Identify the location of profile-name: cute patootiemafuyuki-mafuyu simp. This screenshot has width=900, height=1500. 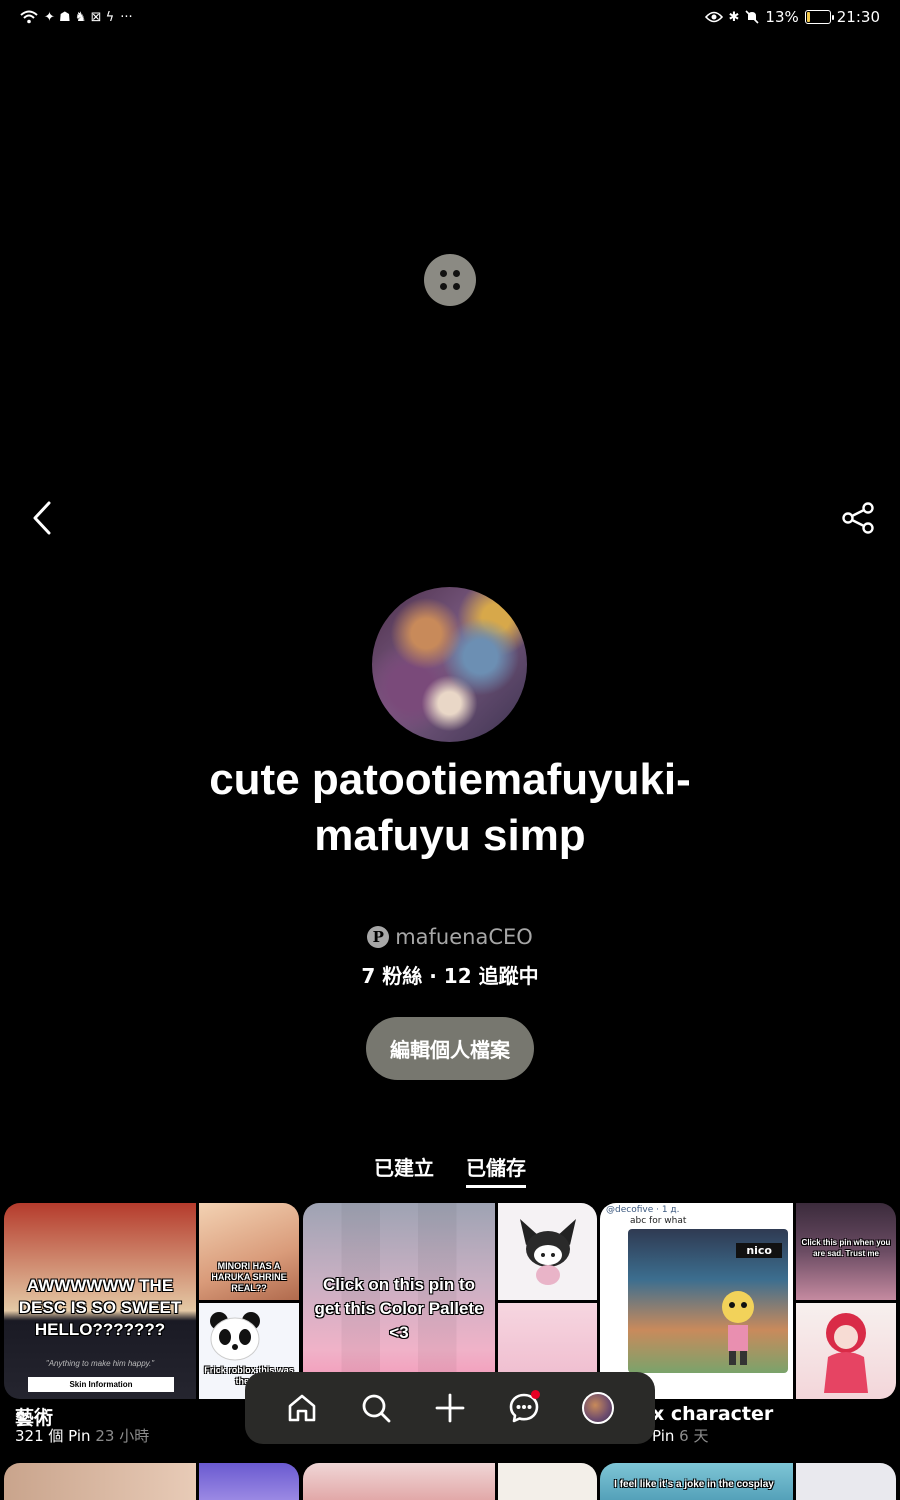
(450, 807).